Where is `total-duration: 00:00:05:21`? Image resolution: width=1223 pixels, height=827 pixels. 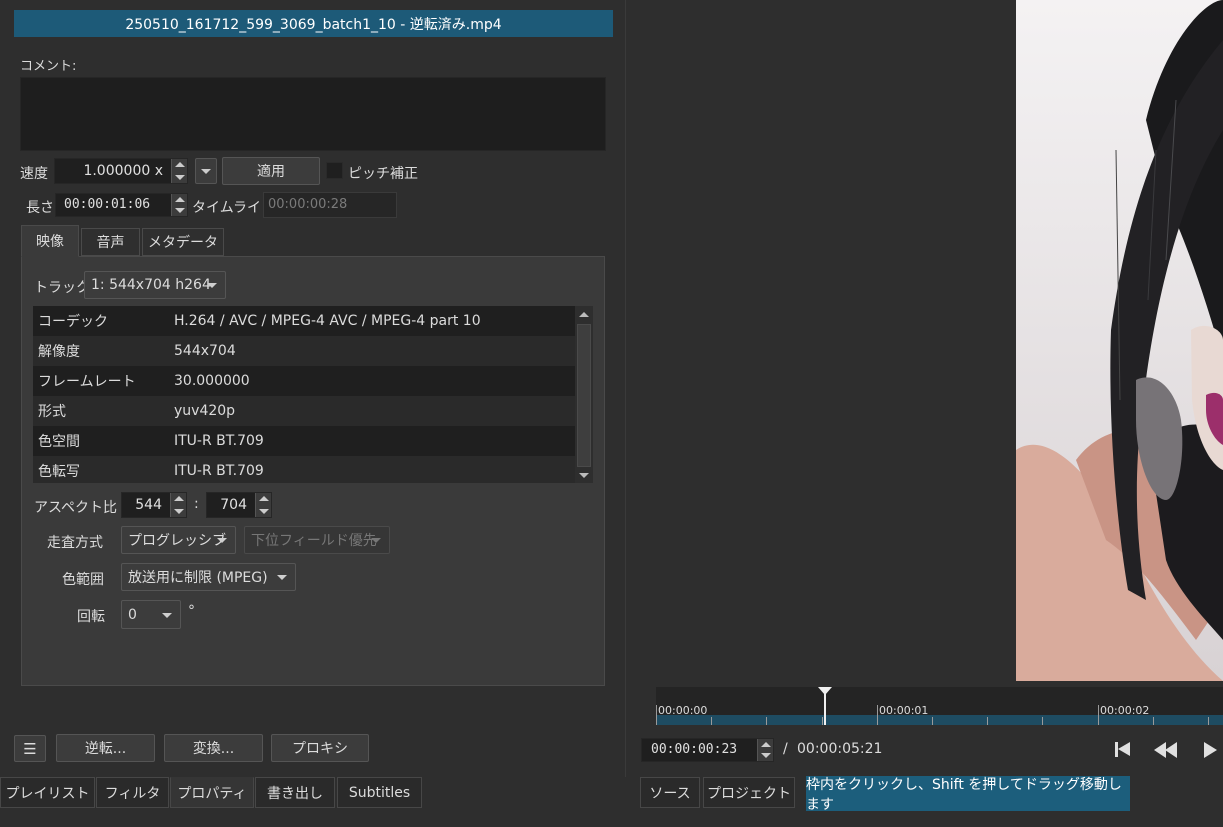 total-duration: 00:00:05:21 is located at coordinates (840, 749).